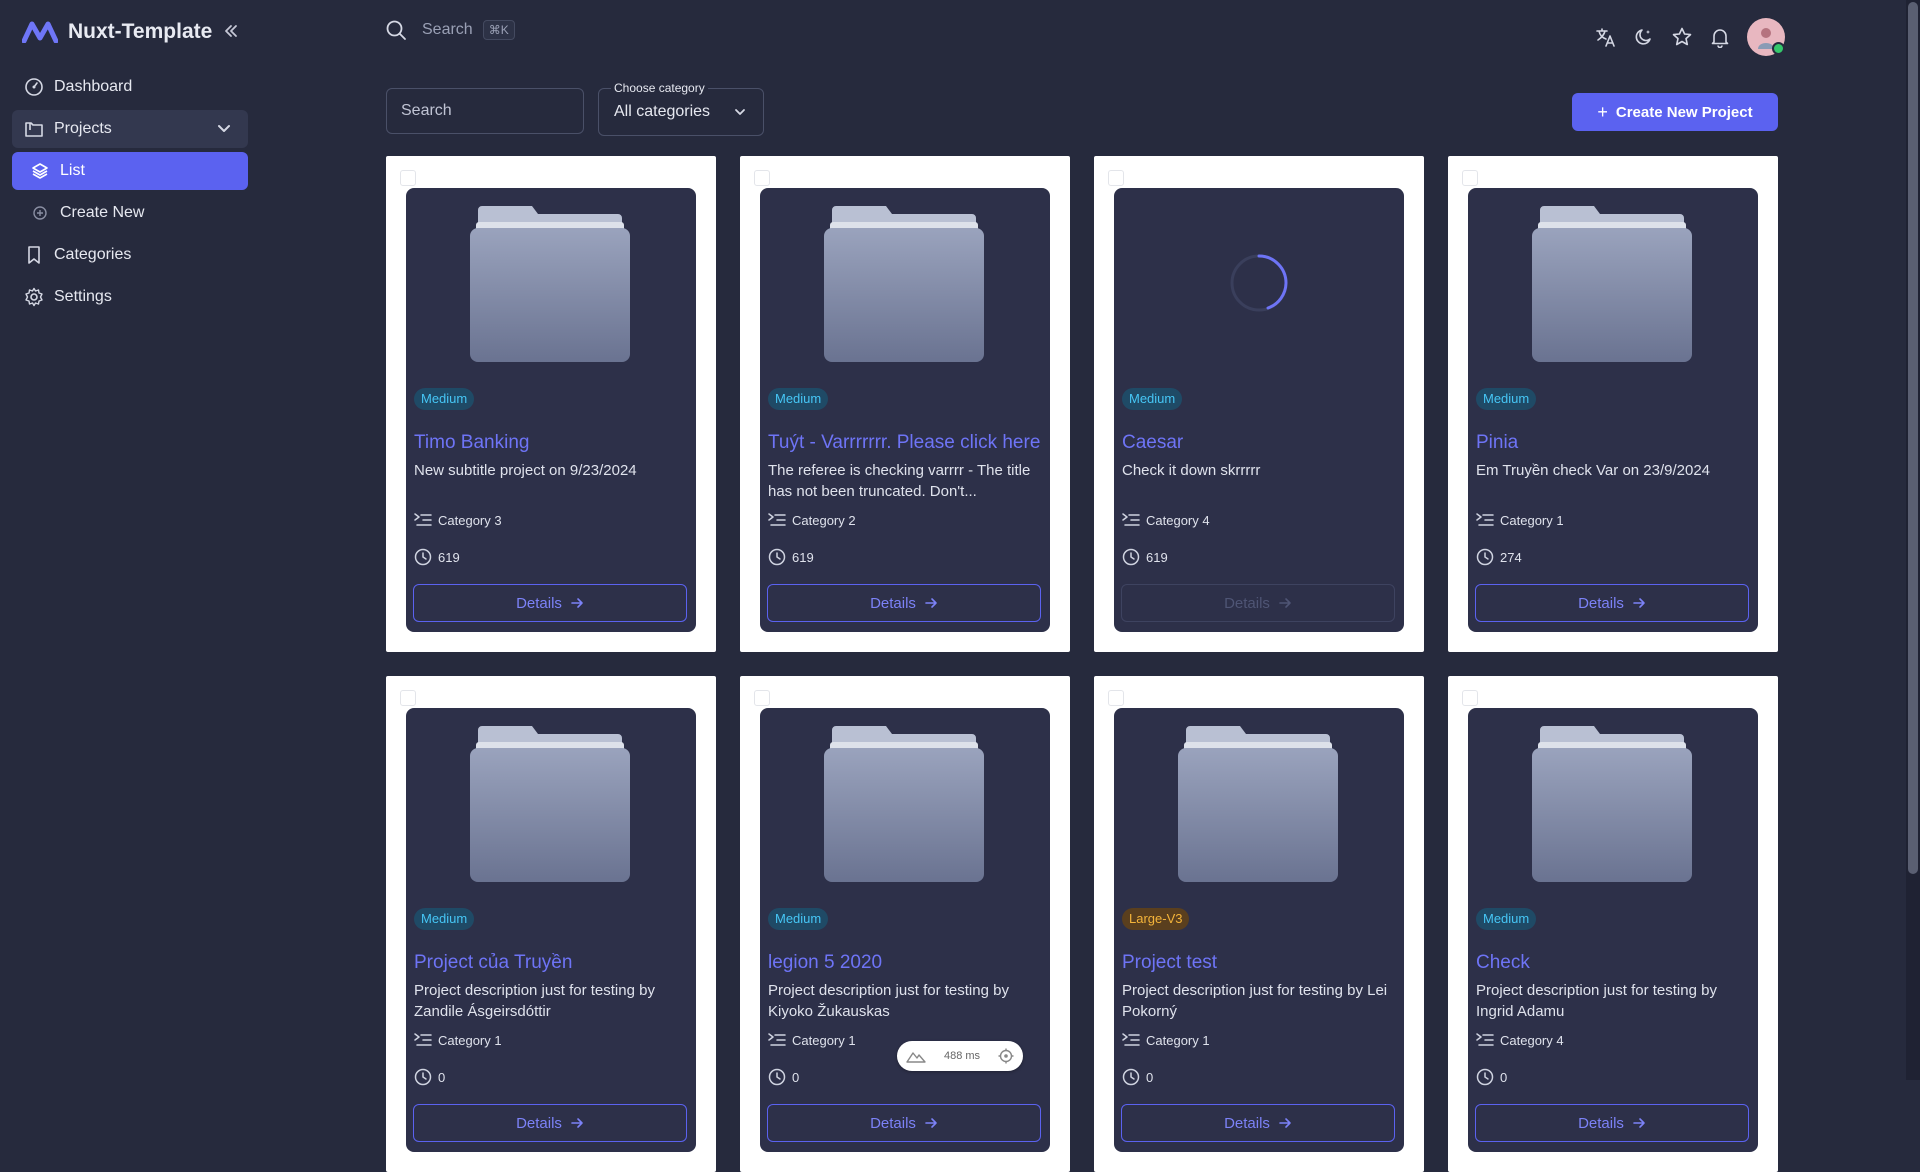 The height and width of the screenshot is (1172, 1920). What do you see at coordinates (662, 111) in the screenshot?
I see `category-select-value: All categories` at bounding box center [662, 111].